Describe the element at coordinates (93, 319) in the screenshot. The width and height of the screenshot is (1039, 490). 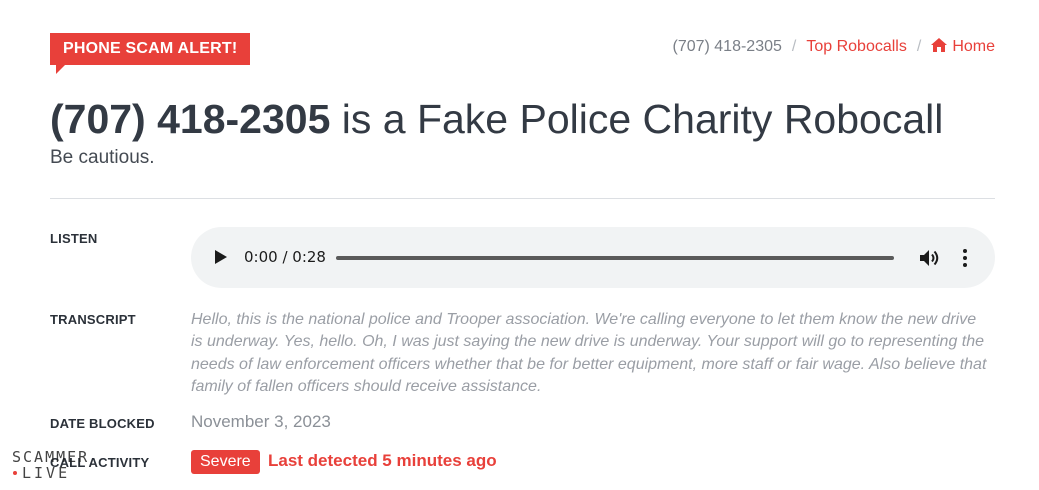
I see `transcript-label: TRANSCRIPT` at that location.